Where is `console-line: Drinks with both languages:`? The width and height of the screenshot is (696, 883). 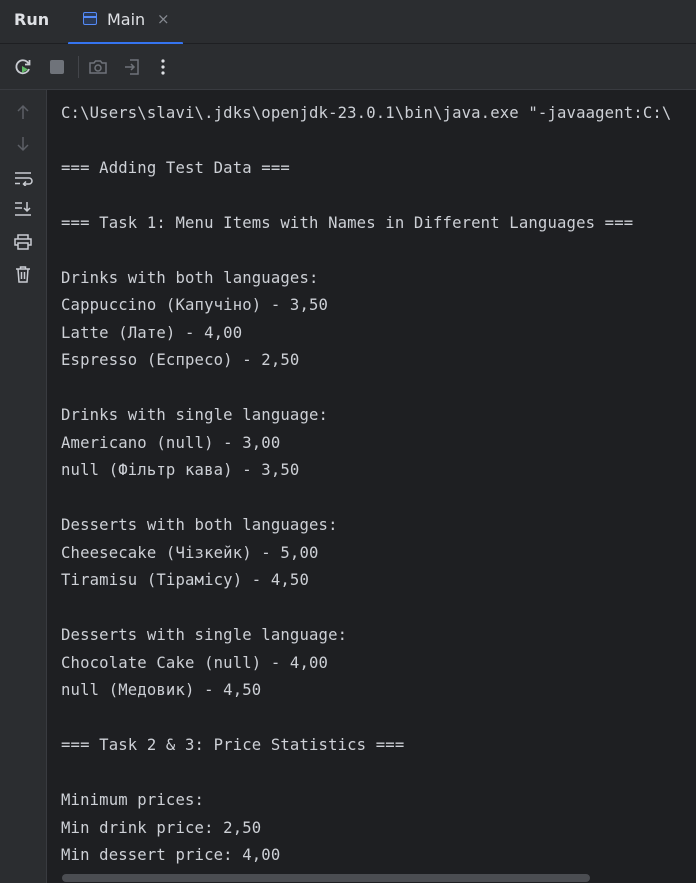 console-line: Drinks with both languages: is located at coordinates (190, 277).